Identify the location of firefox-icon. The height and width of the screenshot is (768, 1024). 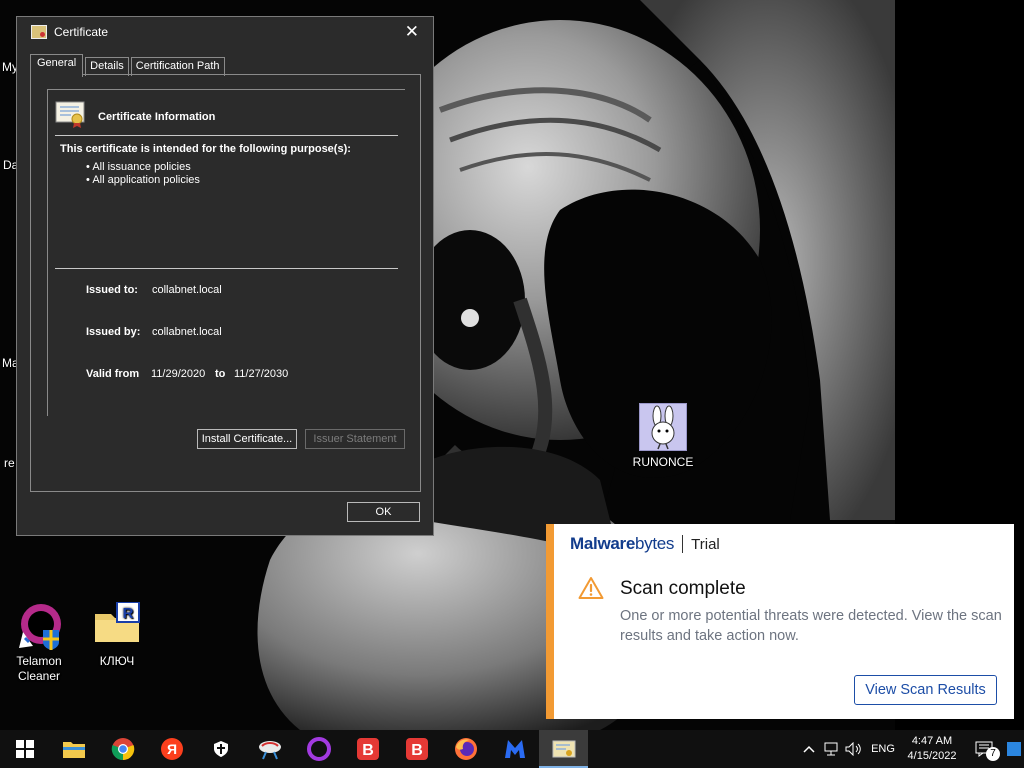
(465, 749).